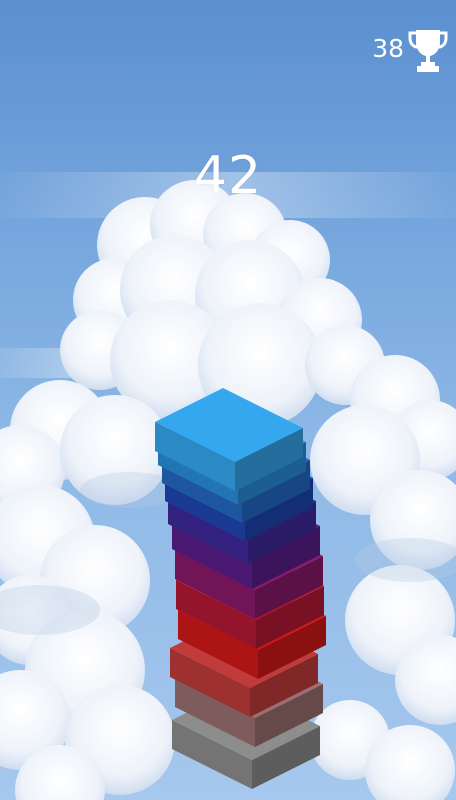 The width and height of the screenshot is (456, 800). I want to click on best-score: 38, so click(388, 48).